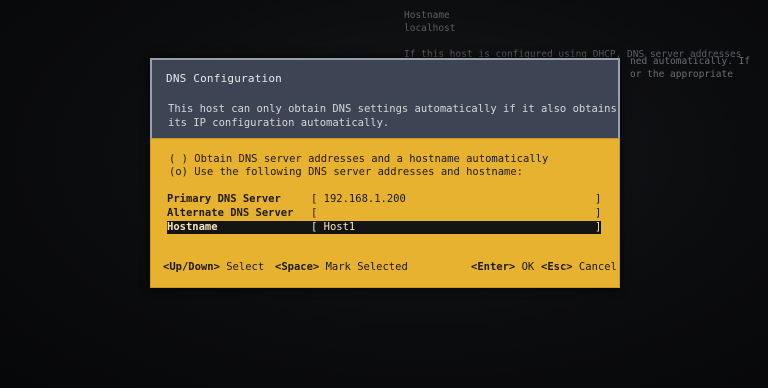 This screenshot has height=388, width=768. What do you see at coordinates (314, 213) in the screenshot?
I see `alternate-dns-input: [` at bounding box center [314, 213].